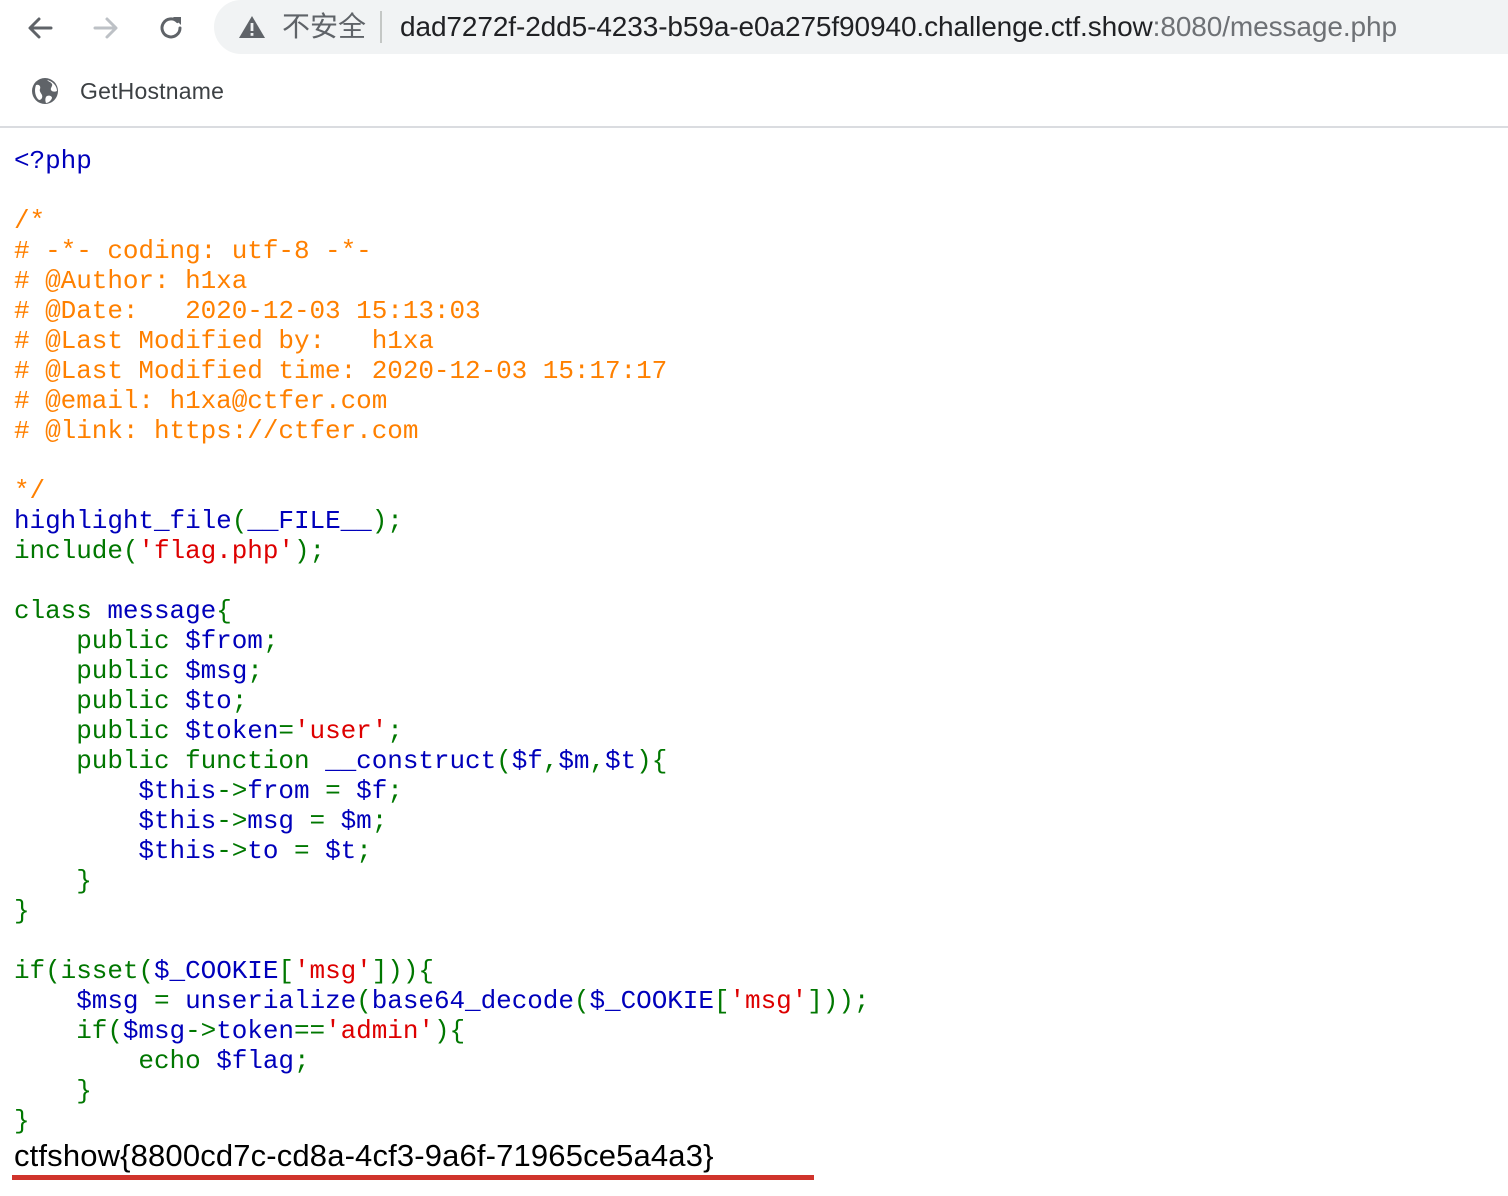  What do you see at coordinates (106, 28) in the screenshot?
I see `forward-button` at bounding box center [106, 28].